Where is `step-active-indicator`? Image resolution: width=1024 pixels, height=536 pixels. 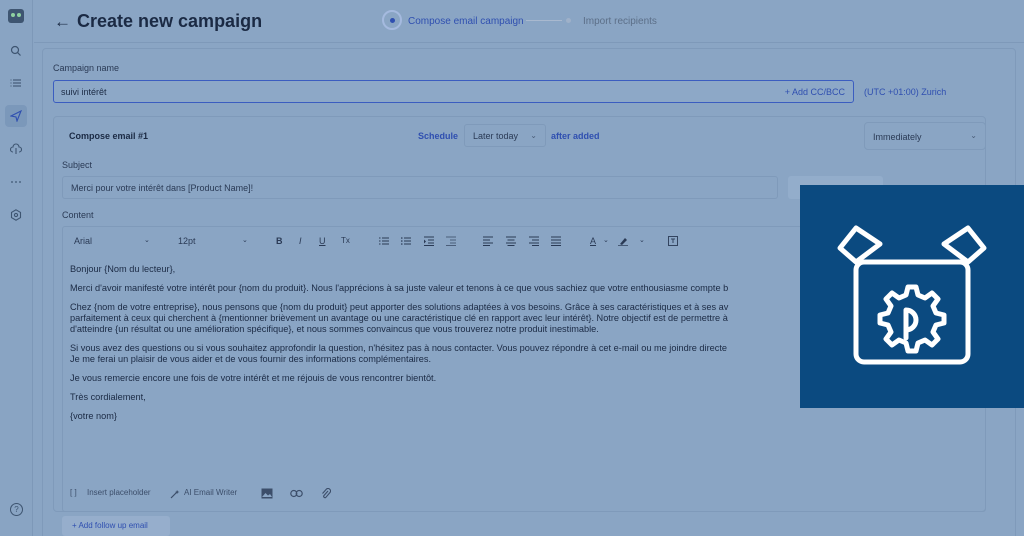
step-active-indicator is located at coordinates (392, 20).